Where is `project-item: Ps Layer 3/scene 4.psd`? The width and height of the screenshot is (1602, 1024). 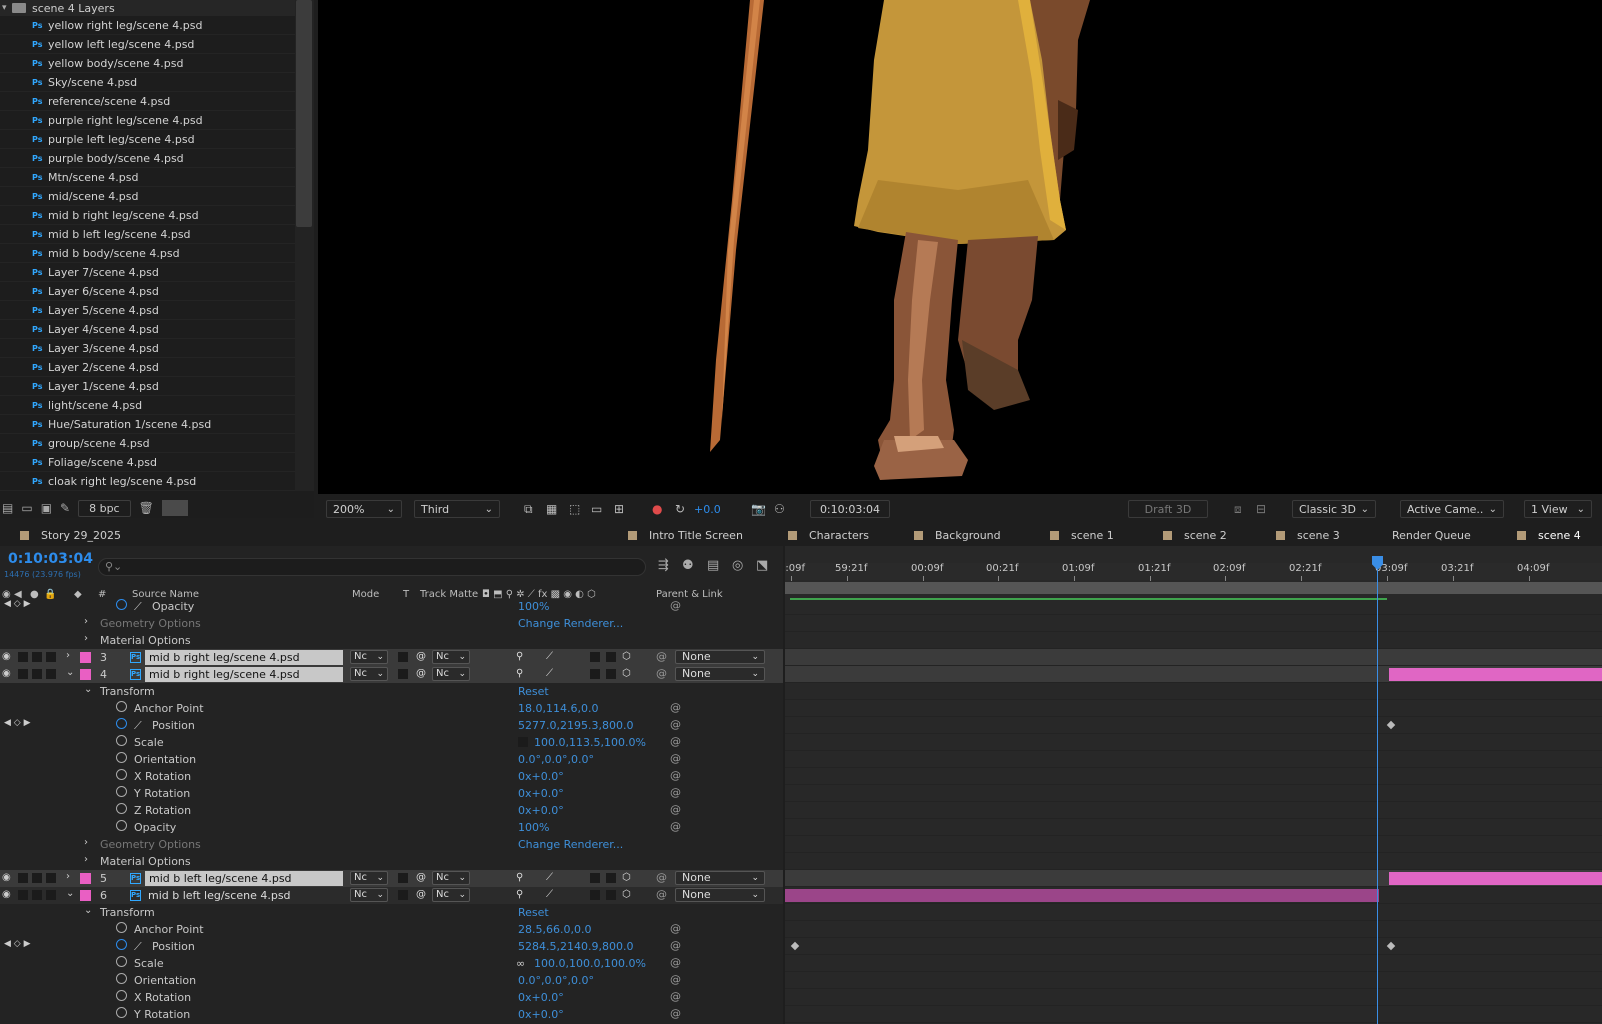 project-item: Ps Layer 3/scene 4.psd is located at coordinates (147, 348).